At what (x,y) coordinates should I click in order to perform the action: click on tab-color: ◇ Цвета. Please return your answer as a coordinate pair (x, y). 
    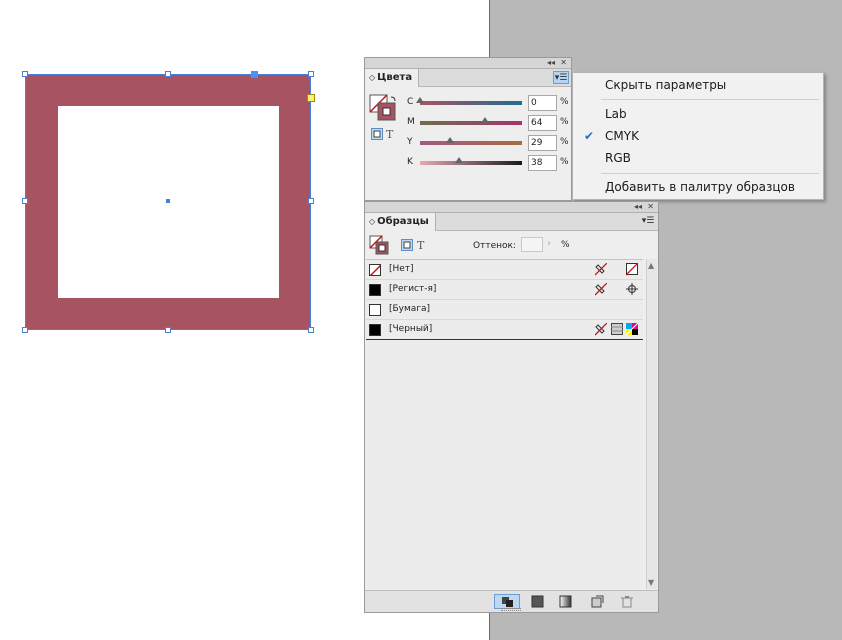
    Looking at the image, I should click on (392, 78).